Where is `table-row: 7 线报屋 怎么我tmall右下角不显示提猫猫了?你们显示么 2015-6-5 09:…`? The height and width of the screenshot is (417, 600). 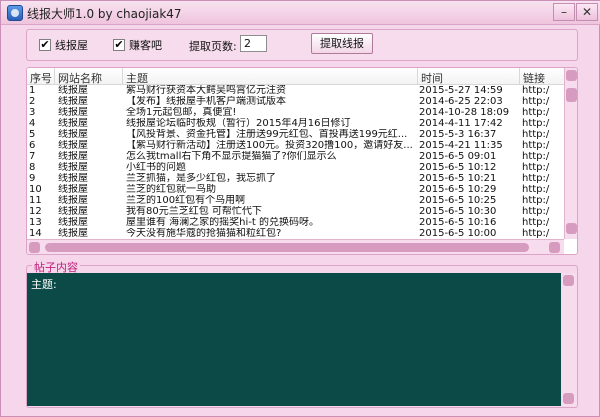
table-row: 7 线报屋 怎么我tmall右下角不显示提猫猫了?你们显示么 2015-6-5 09:… is located at coordinates (295, 156).